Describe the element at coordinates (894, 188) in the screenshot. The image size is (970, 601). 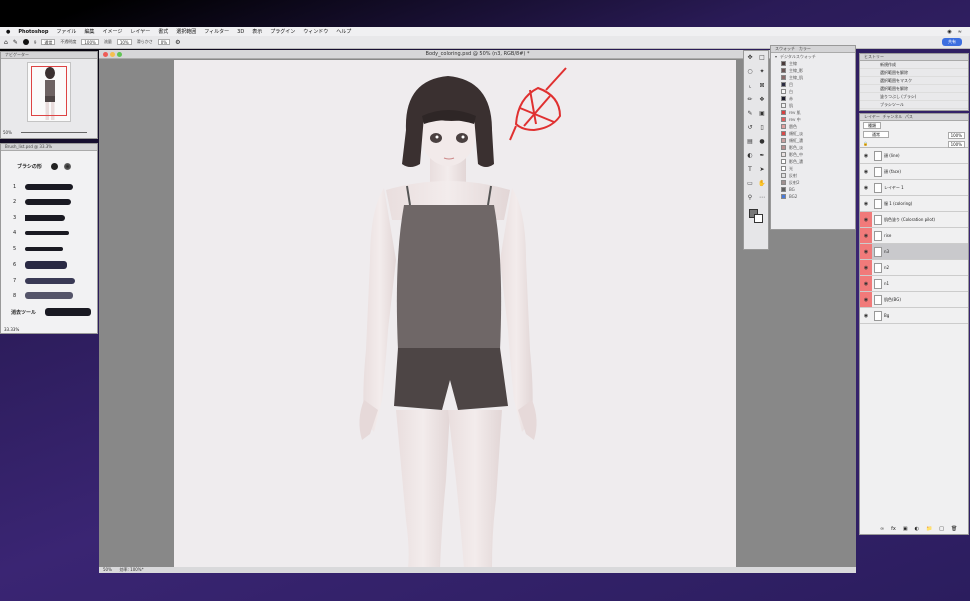
I see `layer-name: レイヤー 1` at that location.